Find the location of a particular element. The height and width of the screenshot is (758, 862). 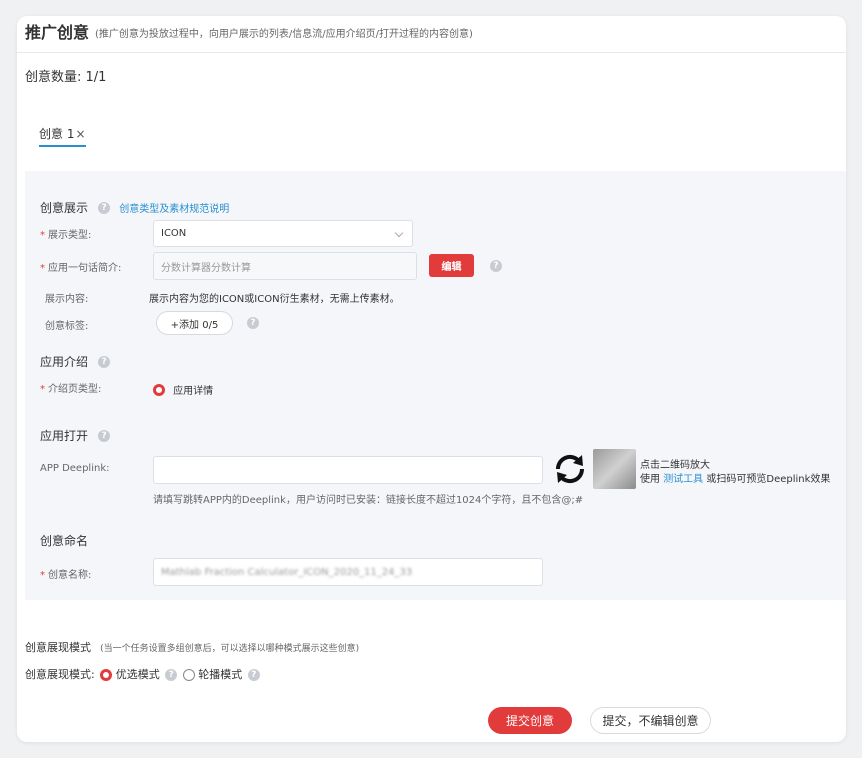

submit-no-edit-button: 提交，不编辑创意 is located at coordinates (650, 720).